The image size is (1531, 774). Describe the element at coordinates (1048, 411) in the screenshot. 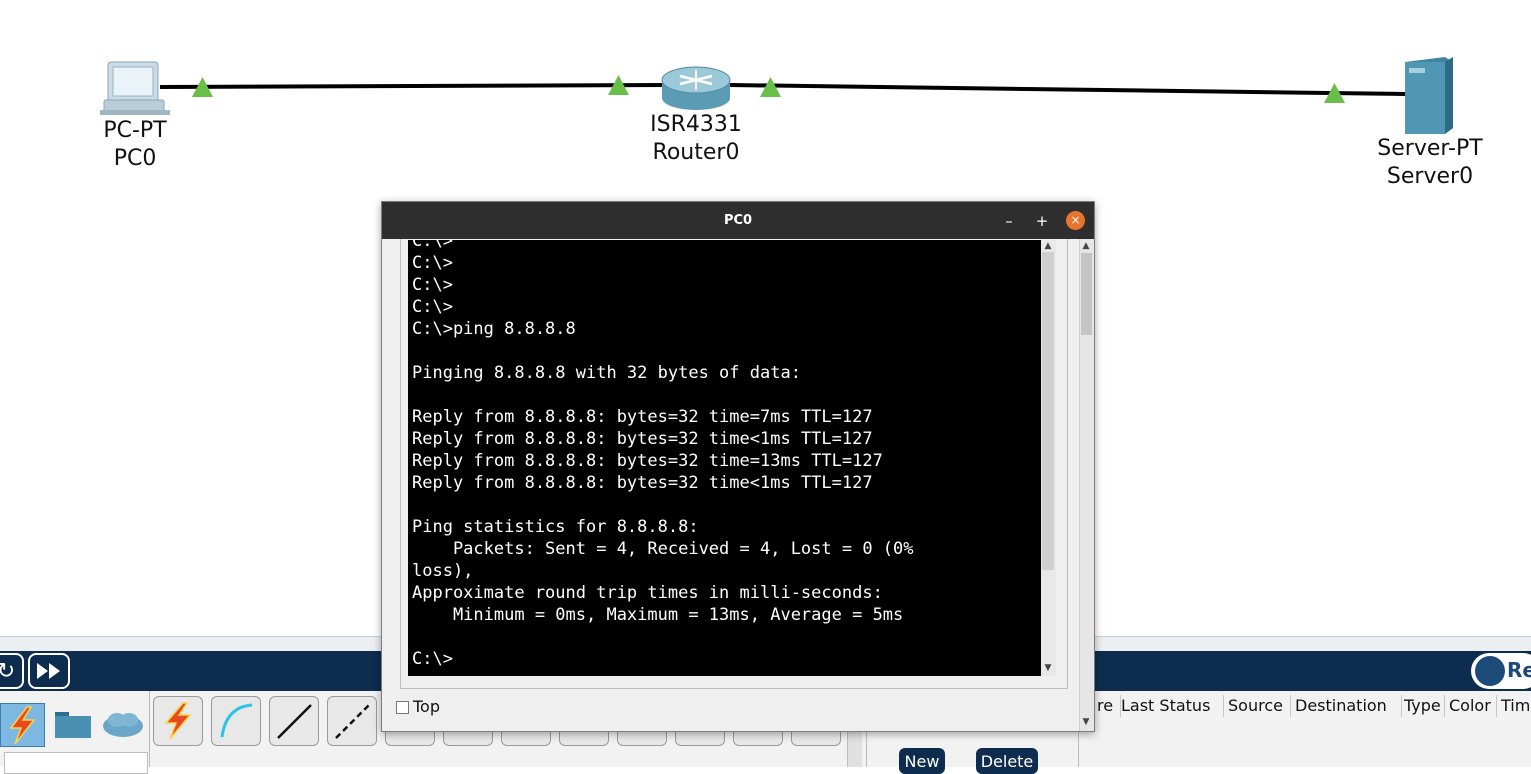

I see `console-scroll-thumb` at that location.